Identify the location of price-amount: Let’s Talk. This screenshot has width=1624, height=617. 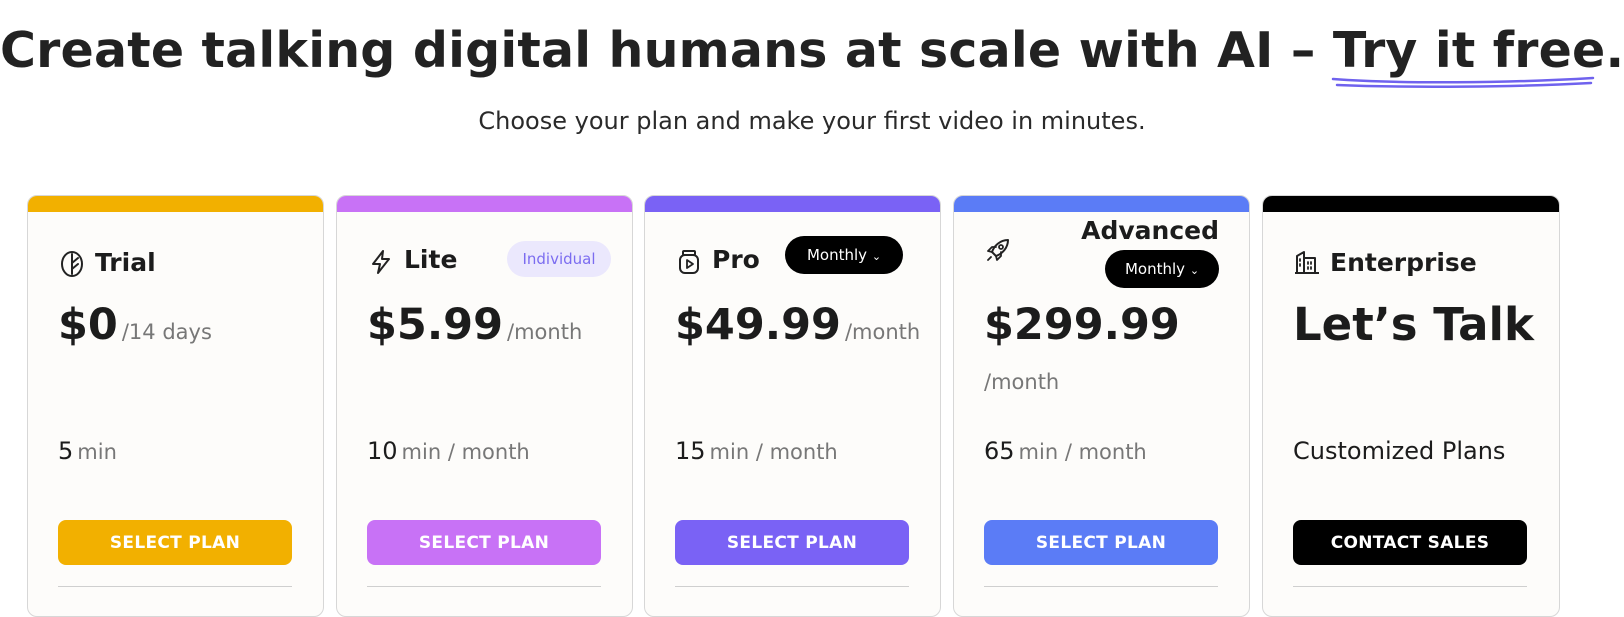
(1413, 324).